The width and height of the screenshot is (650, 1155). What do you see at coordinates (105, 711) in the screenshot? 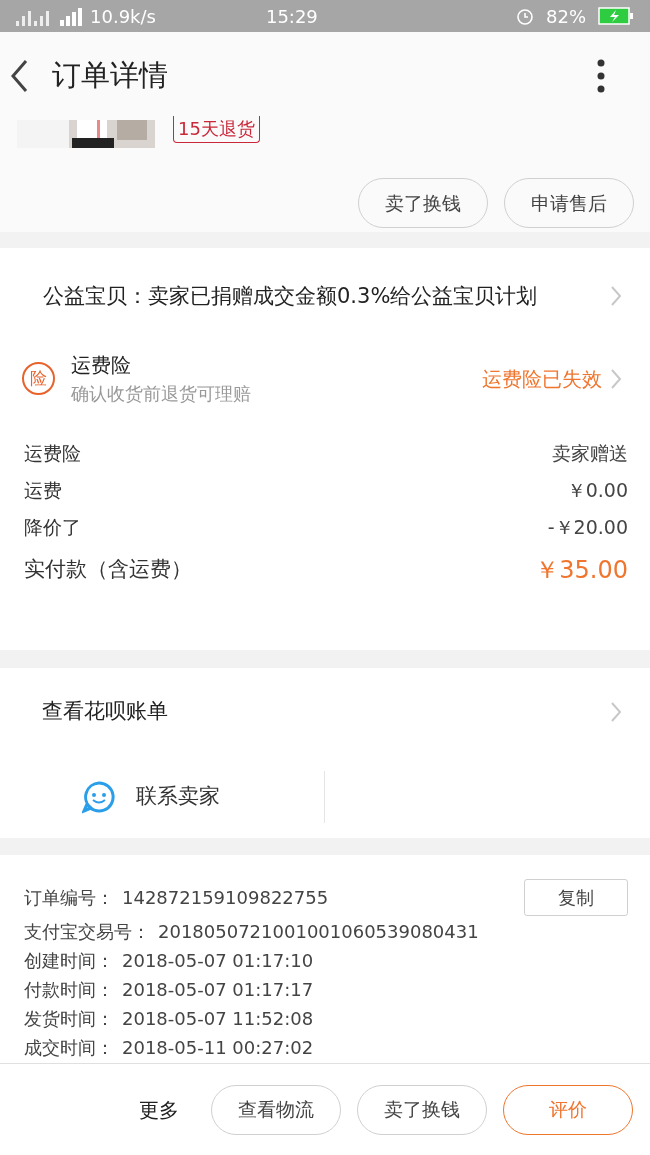
I see `huabei-text: 查看花呗账单` at bounding box center [105, 711].